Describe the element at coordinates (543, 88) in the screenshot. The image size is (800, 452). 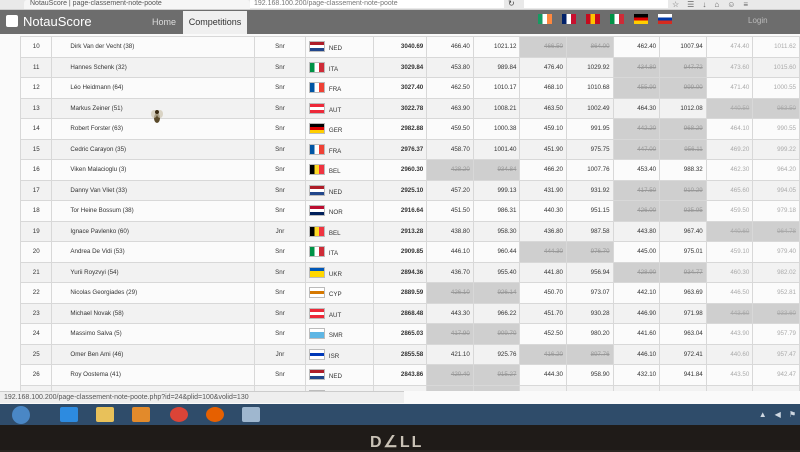
I see `score-cell: 468.10` at that location.